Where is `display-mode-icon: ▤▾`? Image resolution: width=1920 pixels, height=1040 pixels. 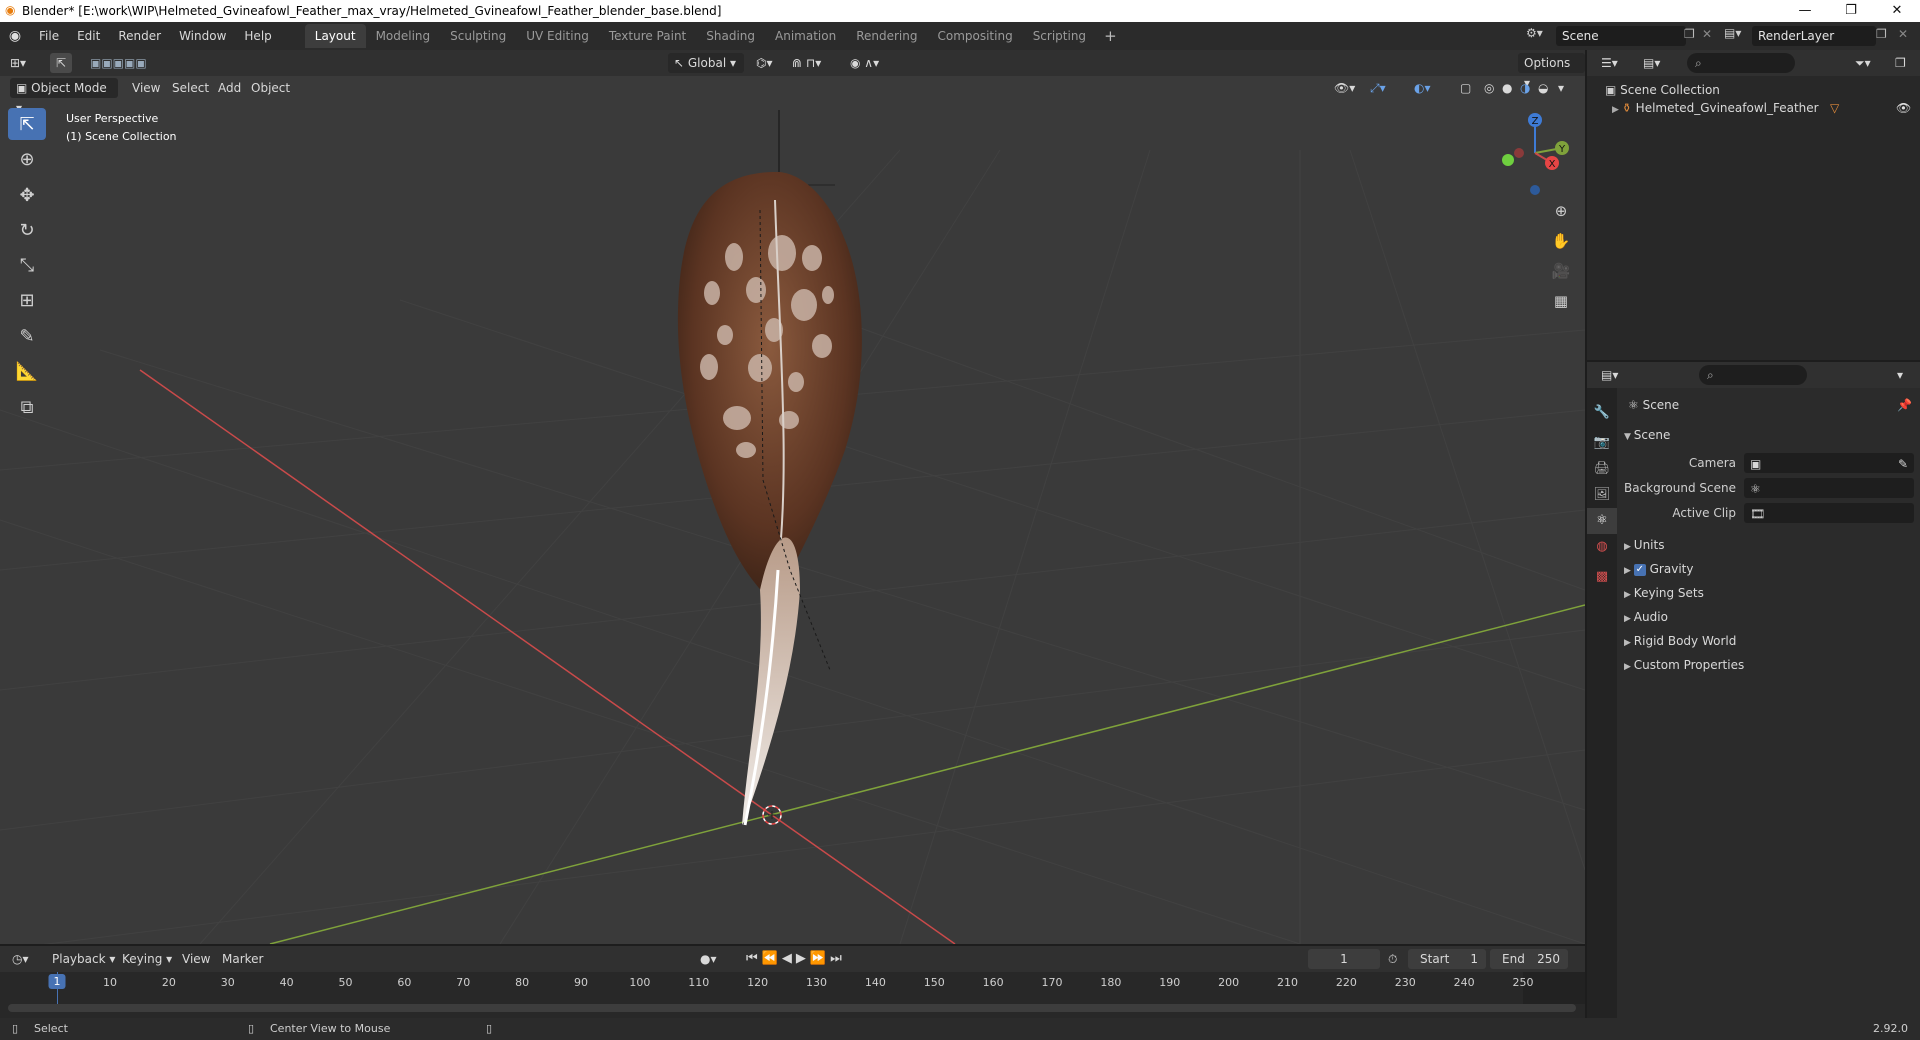
display-mode-icon: ▤▾ is located at coordinates (1651, 63).